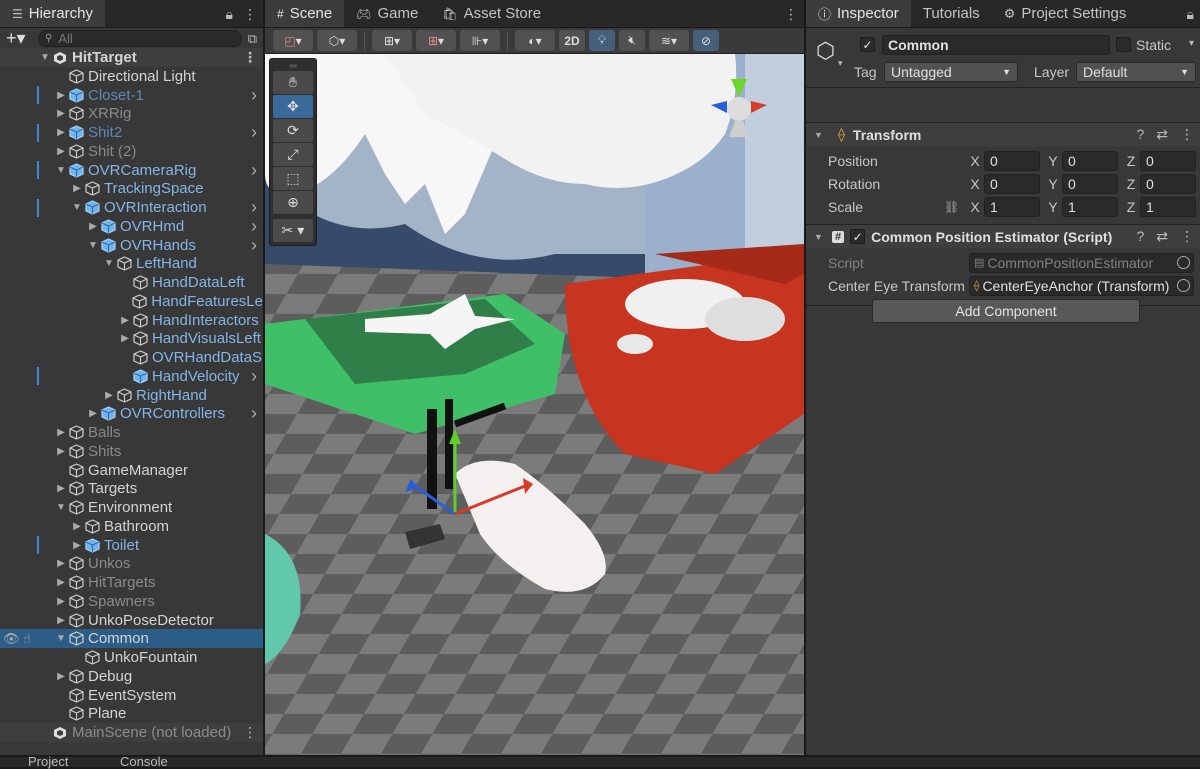  What do you see at coordinates (131, 582) in the screenshot?
I see `hierarchy-row: ▶ HitTargets` at bounding box center [131, 582].